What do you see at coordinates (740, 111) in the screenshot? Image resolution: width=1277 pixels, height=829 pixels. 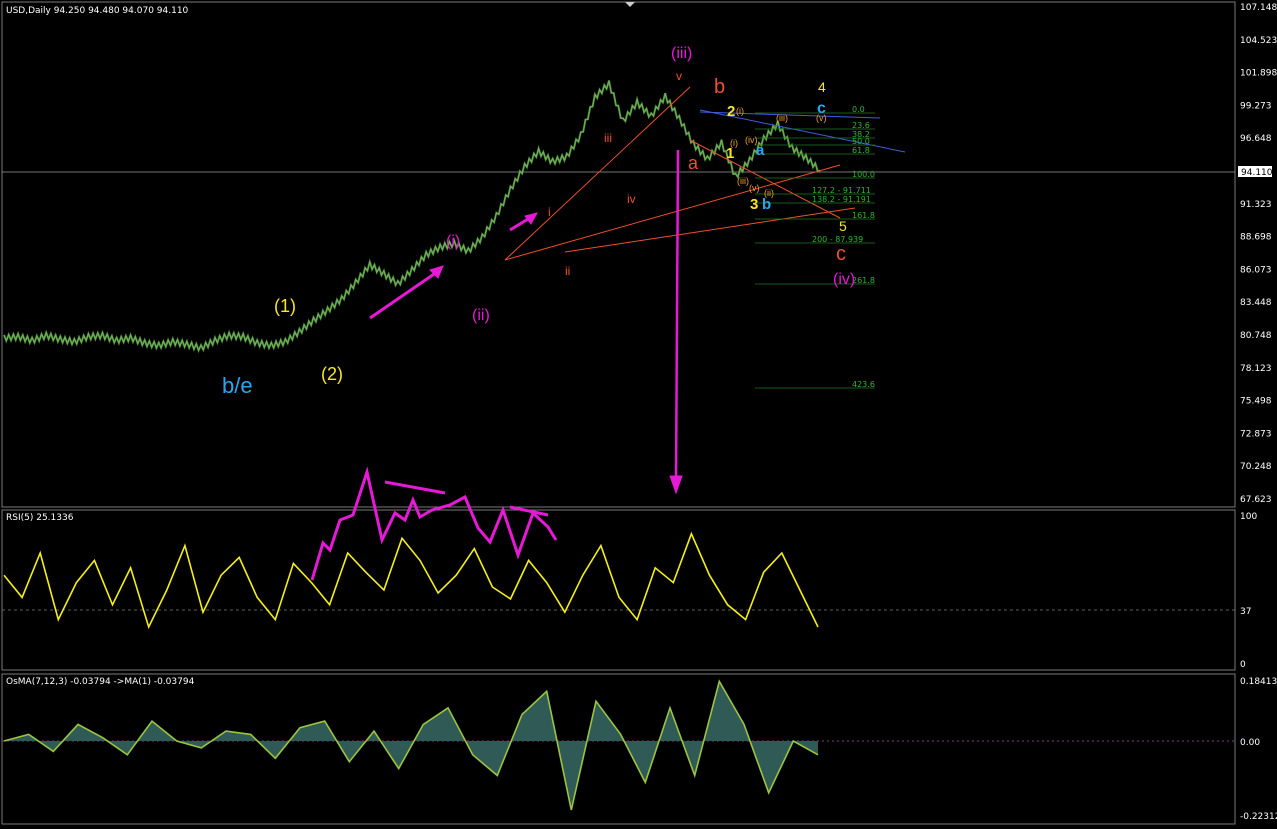 I see `label-s-i: (i)` at bounding box center [740, 111].